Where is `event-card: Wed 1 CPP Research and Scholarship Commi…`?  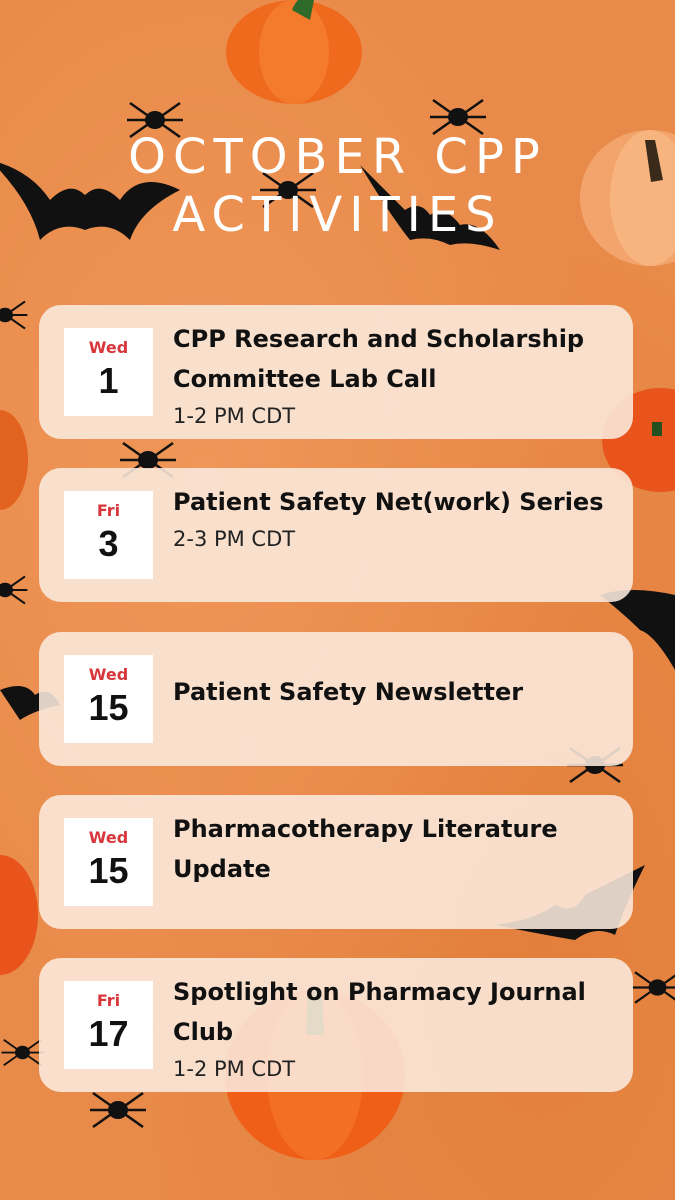 event-card: Wed 1 CPP Research and Scholarship Commi… is located at coordinates (336, 372).